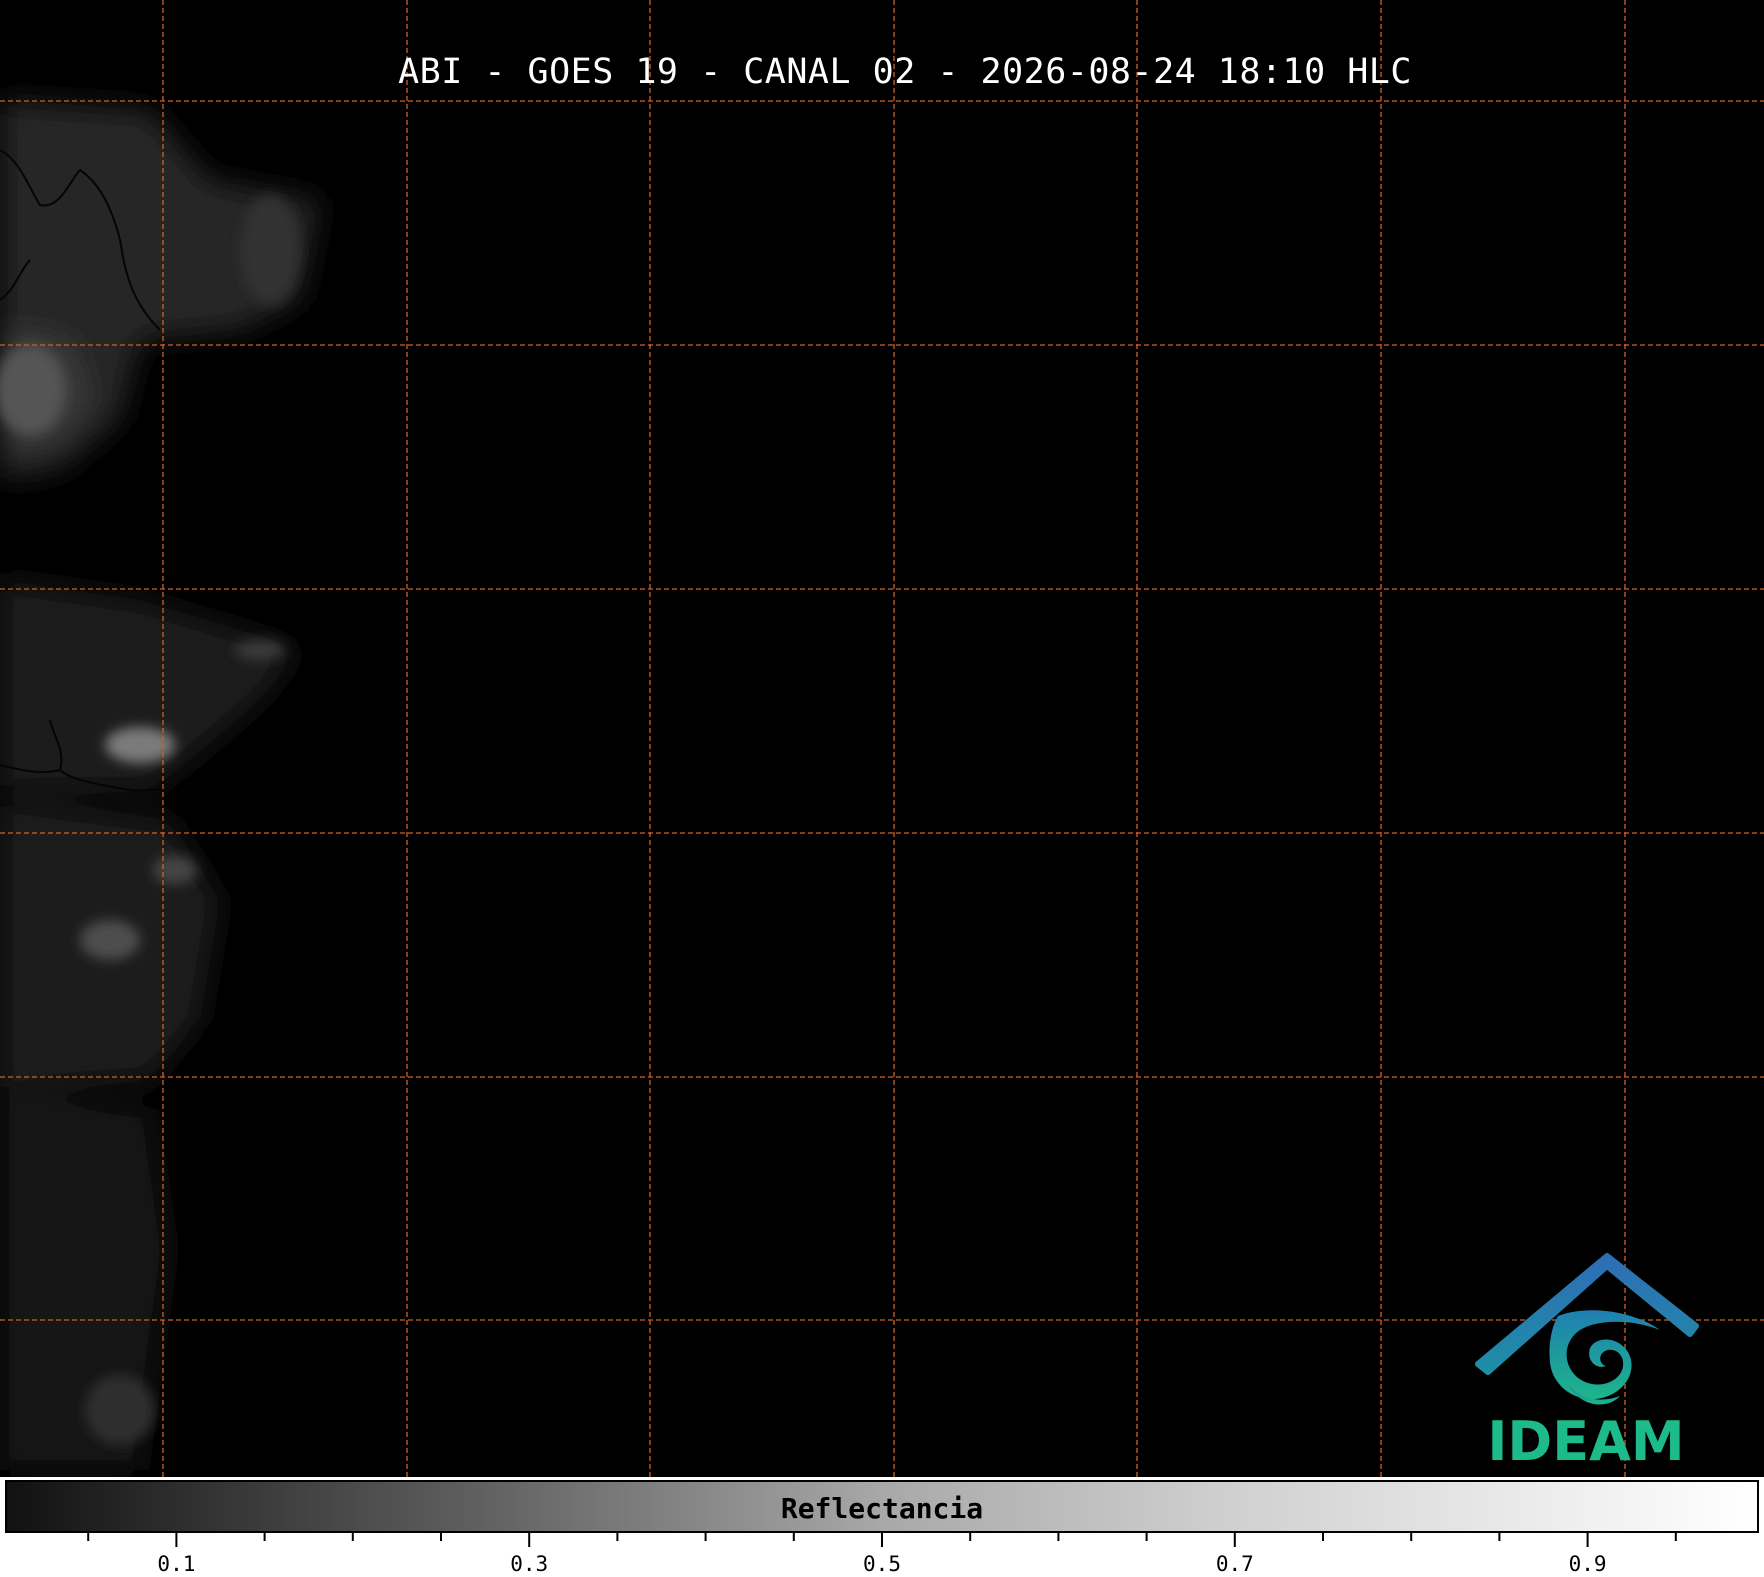 This screenshot has width=1764, height=1577. What do you see at coordinates (1587, 1564) in the screenshot?
I see `colorbar-tick-label: 0.9` at bounding box center [1587, 1564].